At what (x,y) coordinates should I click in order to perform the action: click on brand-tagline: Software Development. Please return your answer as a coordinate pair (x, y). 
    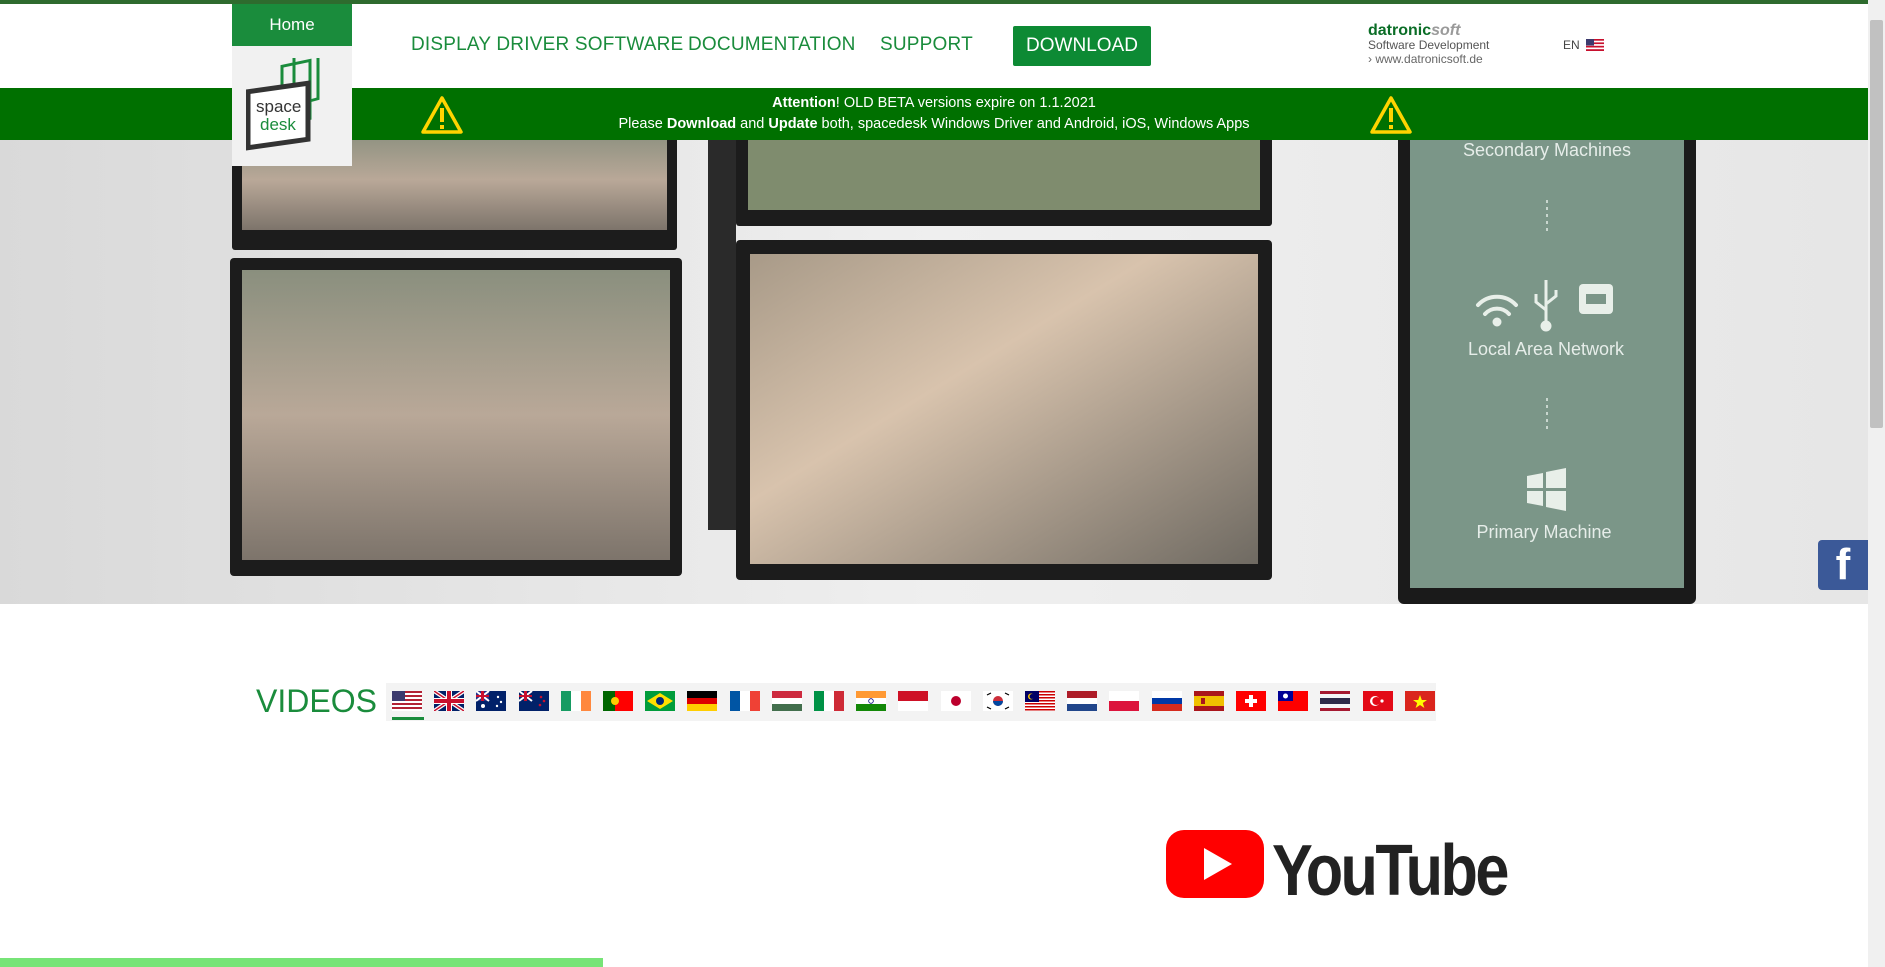
    Looking at the image, I should click on (1429, 45).